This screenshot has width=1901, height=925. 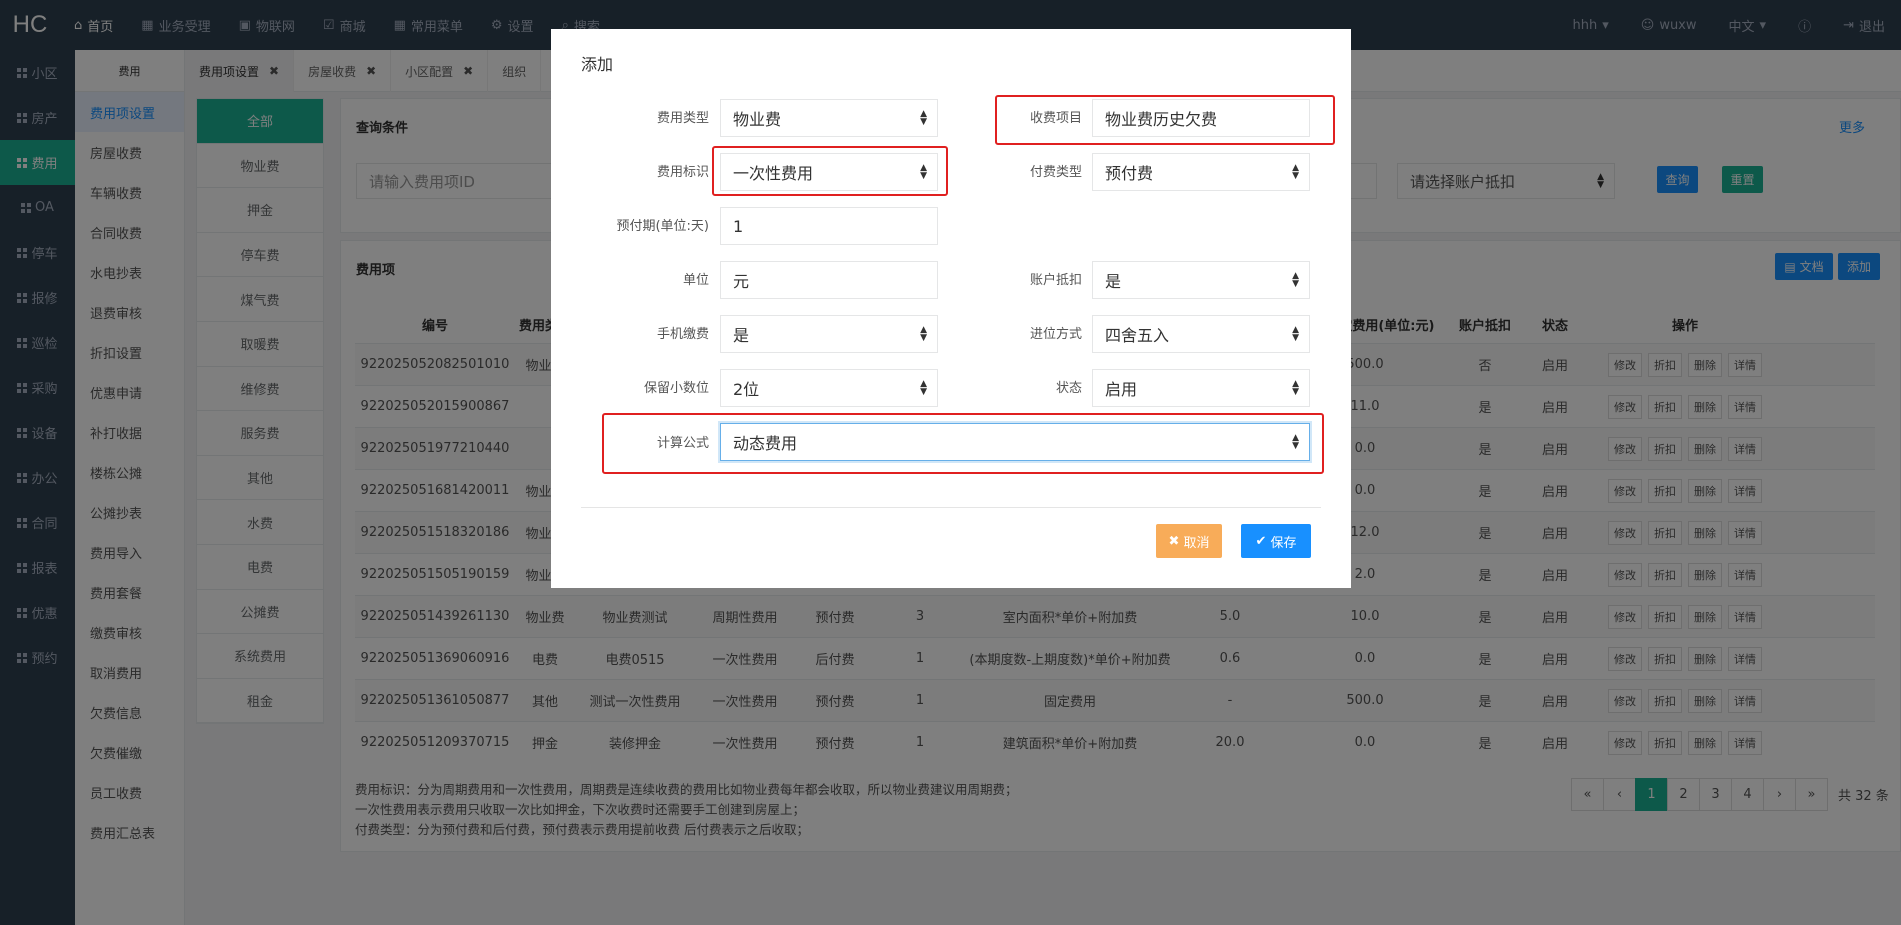 I want to click on fee-type-label: 费用类型, so click(x=682, y=118).